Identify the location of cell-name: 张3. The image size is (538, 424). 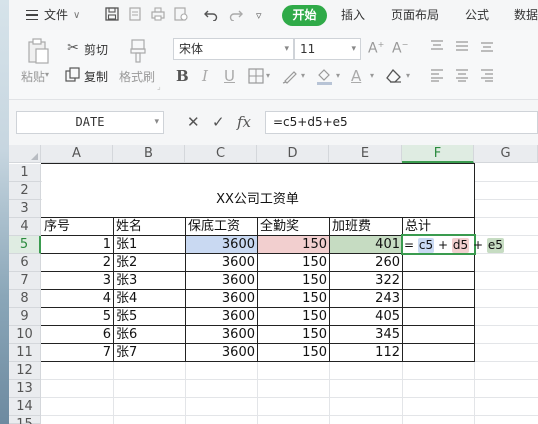
(149, 281).